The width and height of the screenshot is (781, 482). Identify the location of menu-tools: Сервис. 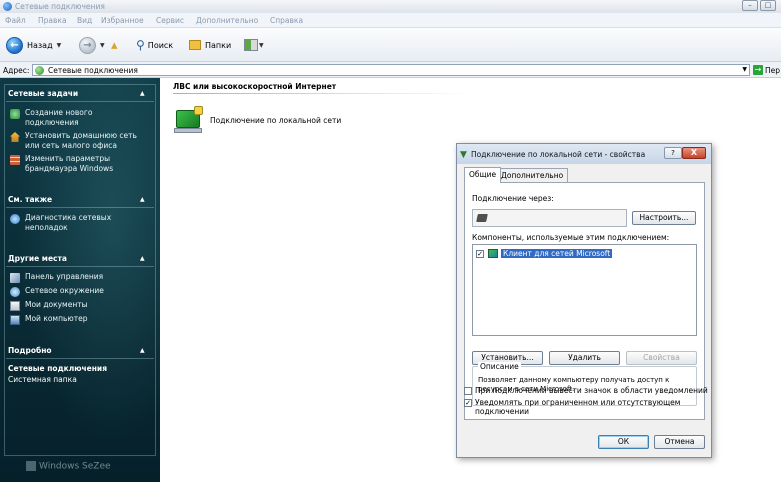
(170, 20).